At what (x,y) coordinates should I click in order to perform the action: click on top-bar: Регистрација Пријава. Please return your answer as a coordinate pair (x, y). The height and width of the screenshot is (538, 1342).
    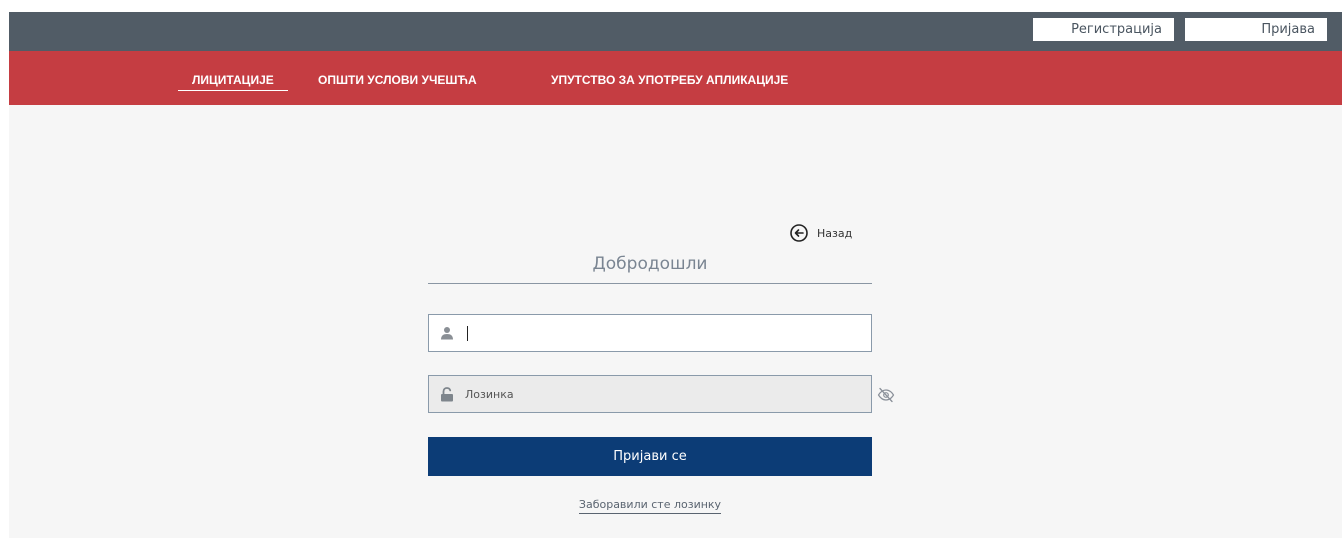
    Looking at the image, I should click on (675, 31).